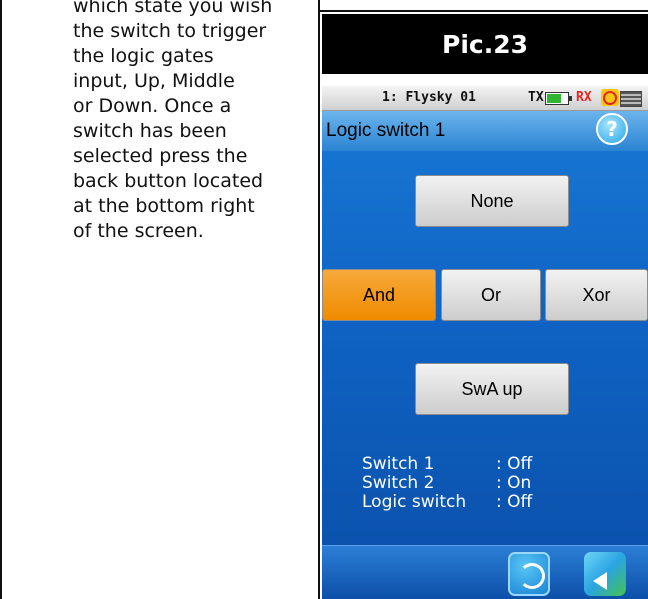  What do you see at coordinates (485, 572) in the screenshot?
I see `footer-bar` at bounding box center [485, 572].